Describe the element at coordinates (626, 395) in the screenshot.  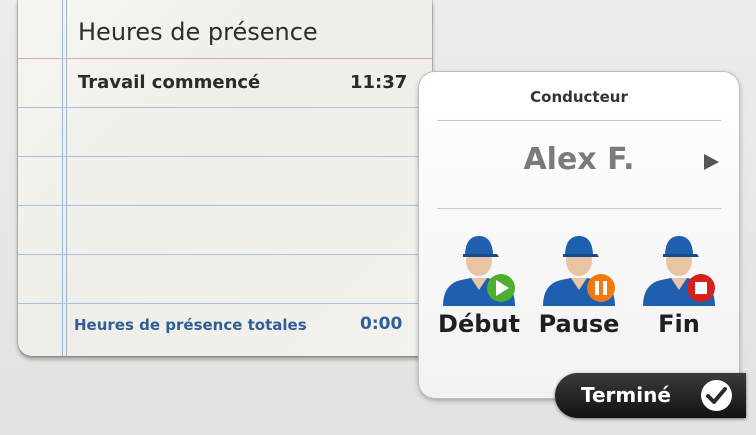
I see `done-label: Terminé` at that location.